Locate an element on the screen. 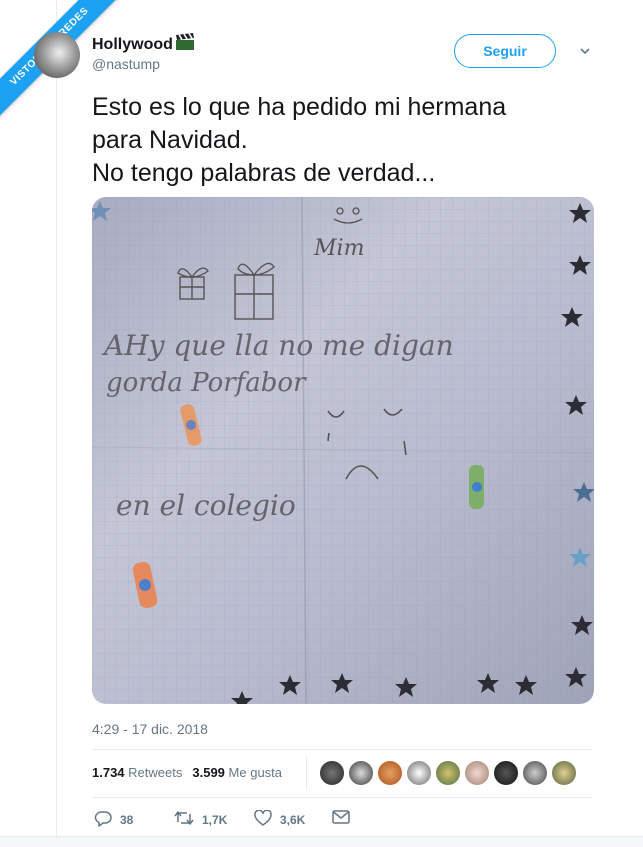 The height and width of the screenshot is (847, 643). bottom-strip is located at coordinates (321, 841).